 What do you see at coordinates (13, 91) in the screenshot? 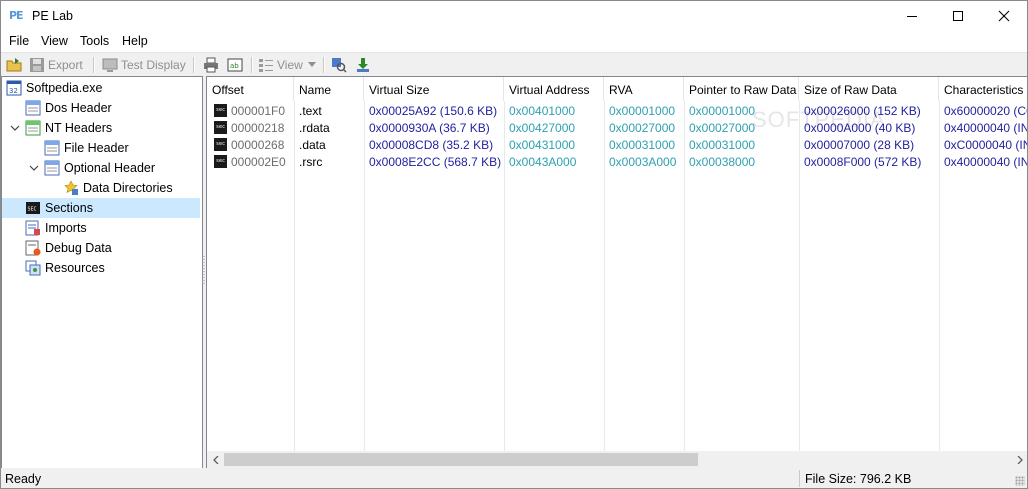
I see `svg-text: 32` at bounding box center [13, 91].